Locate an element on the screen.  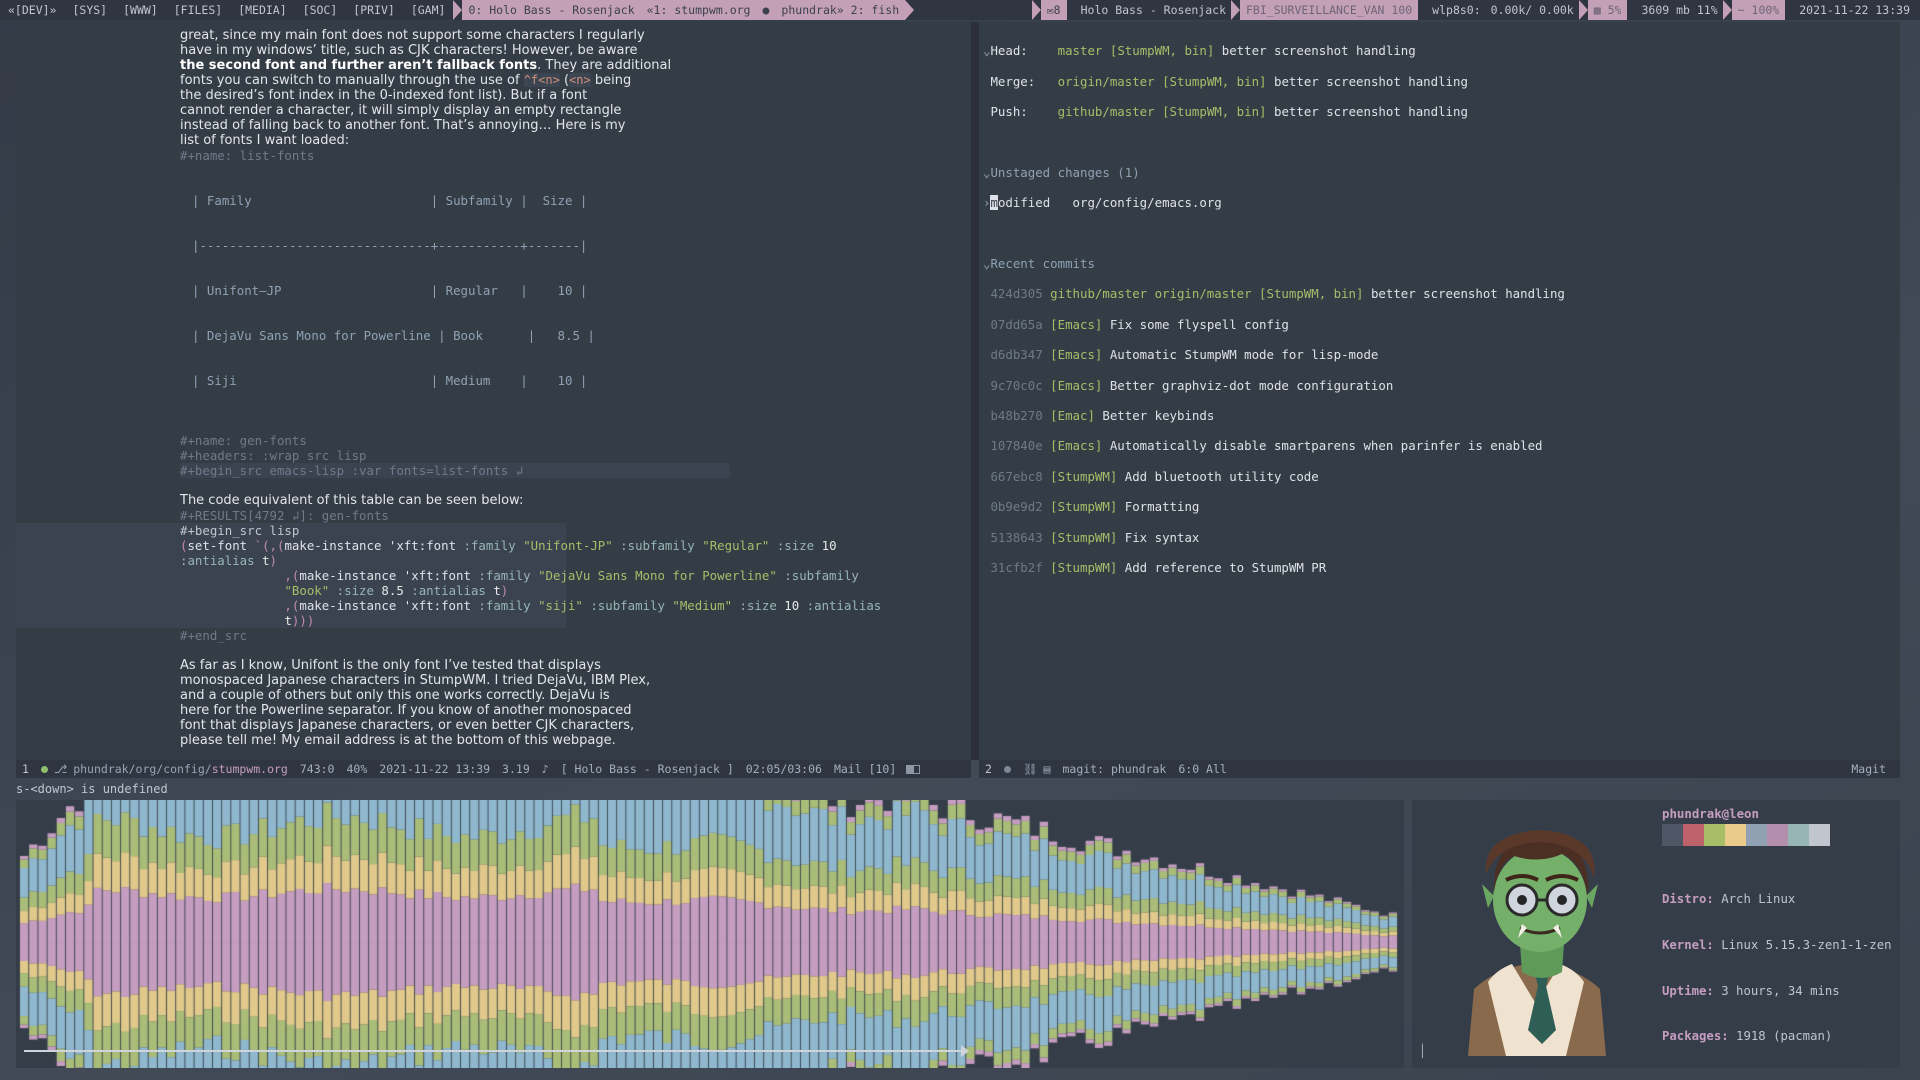
cpu-status: ▩ 5% is located at coordinates (1607, 10).